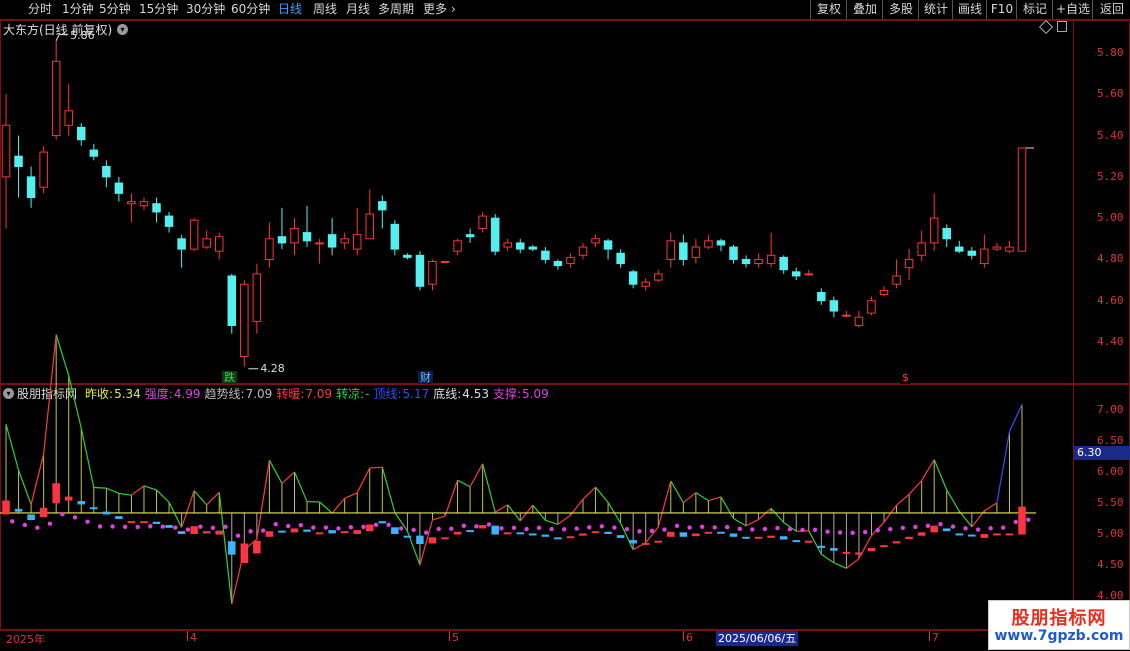 The image size is (1130, 651). I want to click on price-tick-label: 5.80, so click(1110, 52).